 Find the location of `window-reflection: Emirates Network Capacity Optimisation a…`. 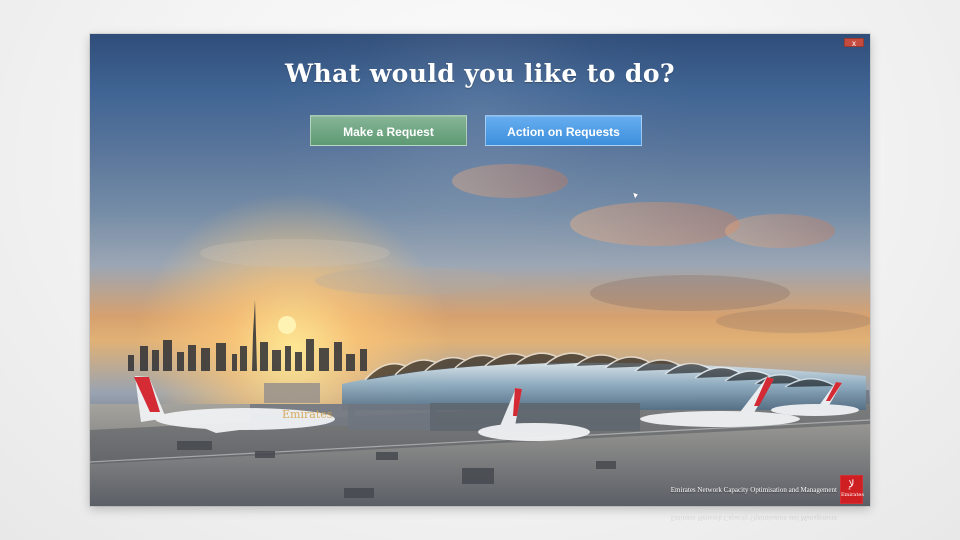

window-reflection: Emirates Network Capacity Optimisation a… is located at coordinates (480, 521).